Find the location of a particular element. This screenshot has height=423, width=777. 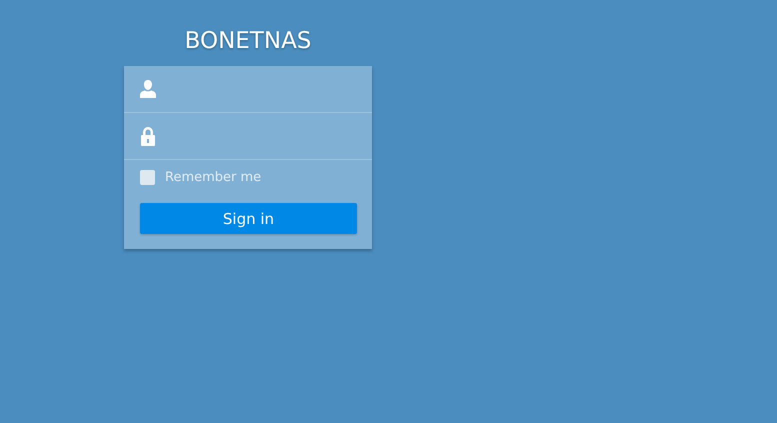

app-title: BONETNAS is located at coordinates (248, 41).